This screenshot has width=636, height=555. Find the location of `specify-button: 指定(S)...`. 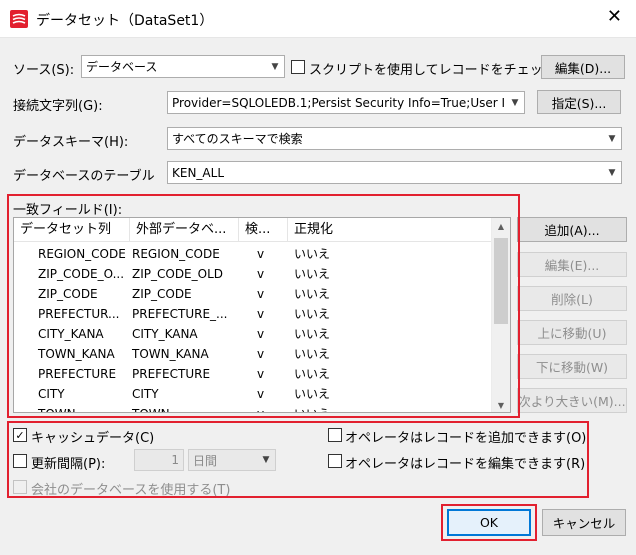

specify-button: 指定(S)... is located at coordinates (579, 102).